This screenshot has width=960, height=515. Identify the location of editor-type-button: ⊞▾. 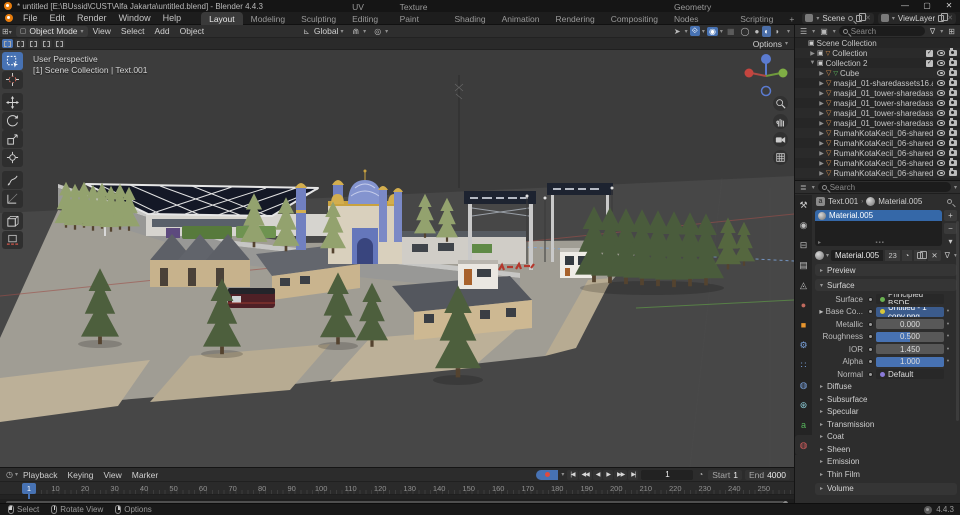
(7, 31).